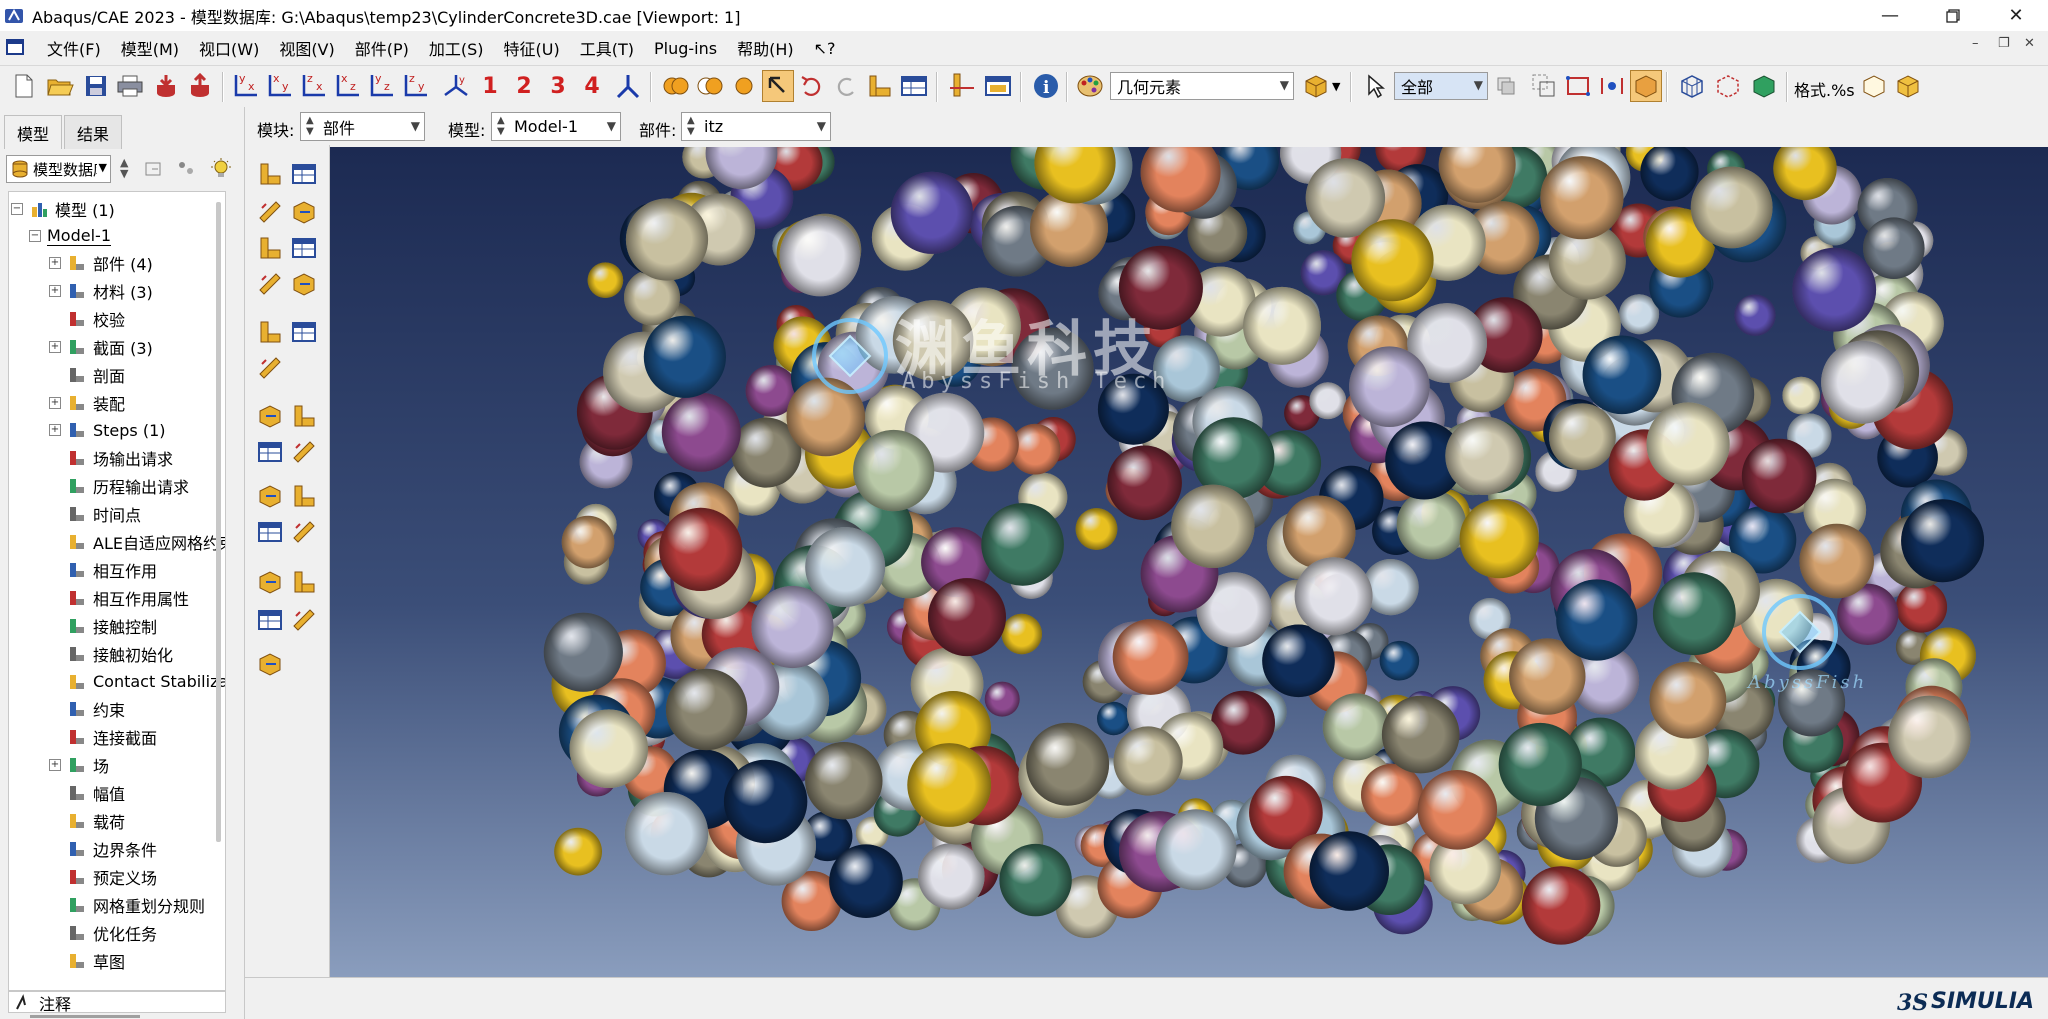  I want to click on view-xz-button: zx, so click(348, 86).